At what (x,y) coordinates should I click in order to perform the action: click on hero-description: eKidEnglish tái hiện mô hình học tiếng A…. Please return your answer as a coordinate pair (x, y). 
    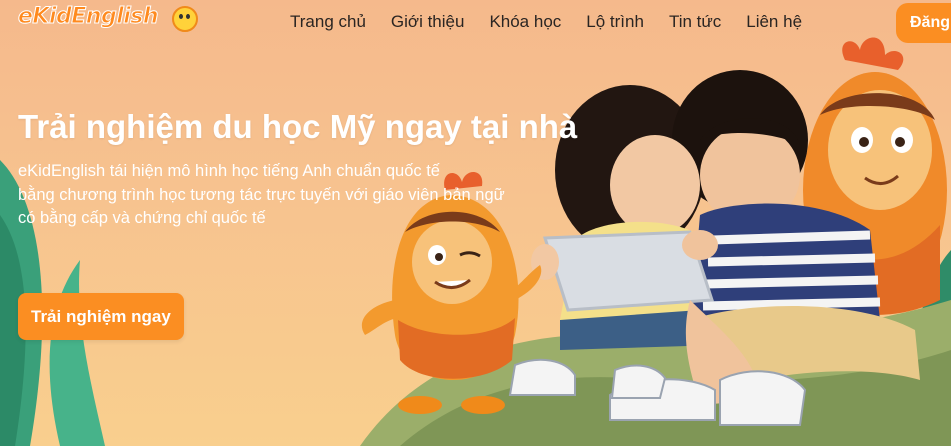
    Looking at the image, I should click on (288, 195).